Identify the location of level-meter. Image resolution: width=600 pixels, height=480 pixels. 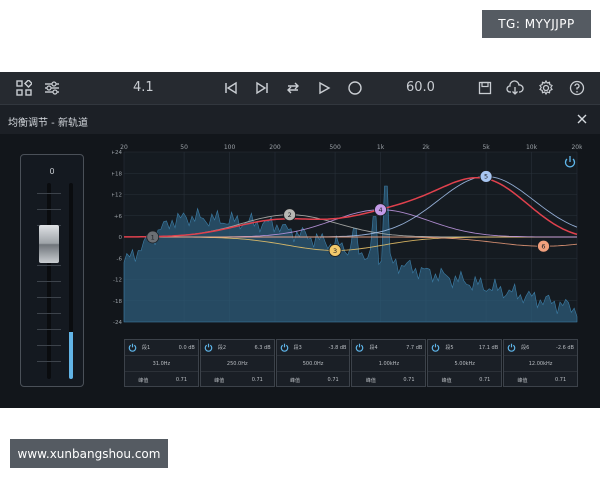
(71, 281).